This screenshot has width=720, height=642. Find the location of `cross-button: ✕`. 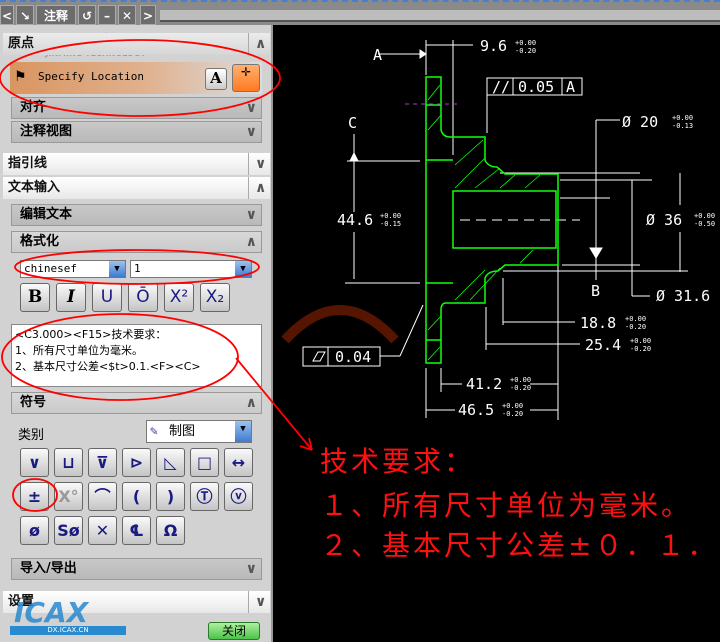

cross-button: ✕ is located at coordinates (102, 530).